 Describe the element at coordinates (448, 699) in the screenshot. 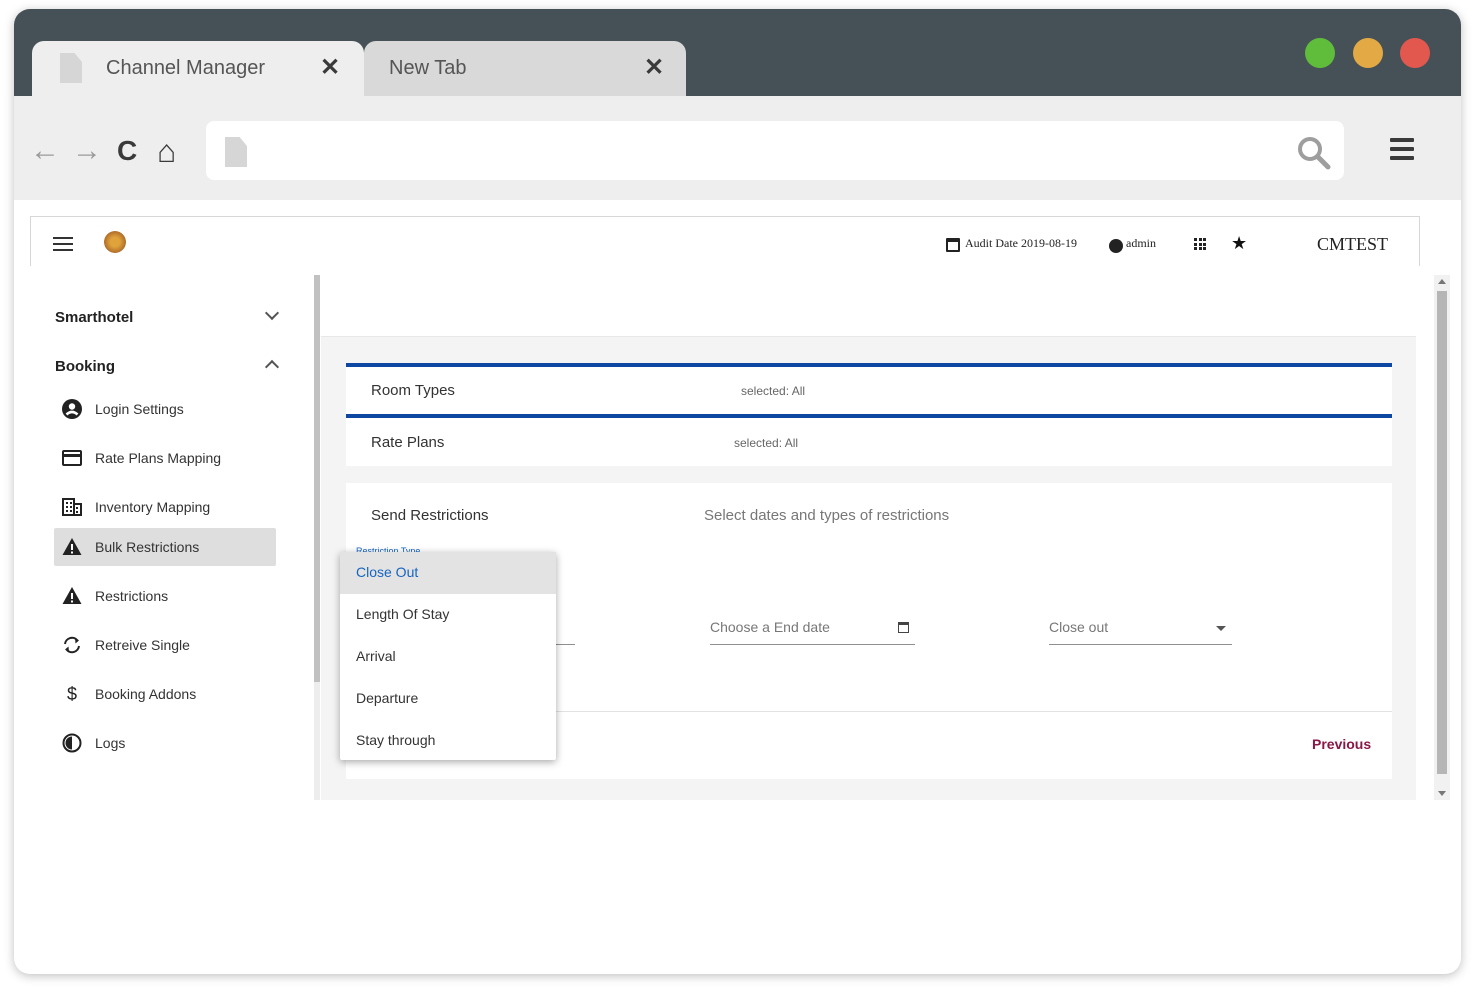

I see `dropdown-option-departure: Departure` at that location.